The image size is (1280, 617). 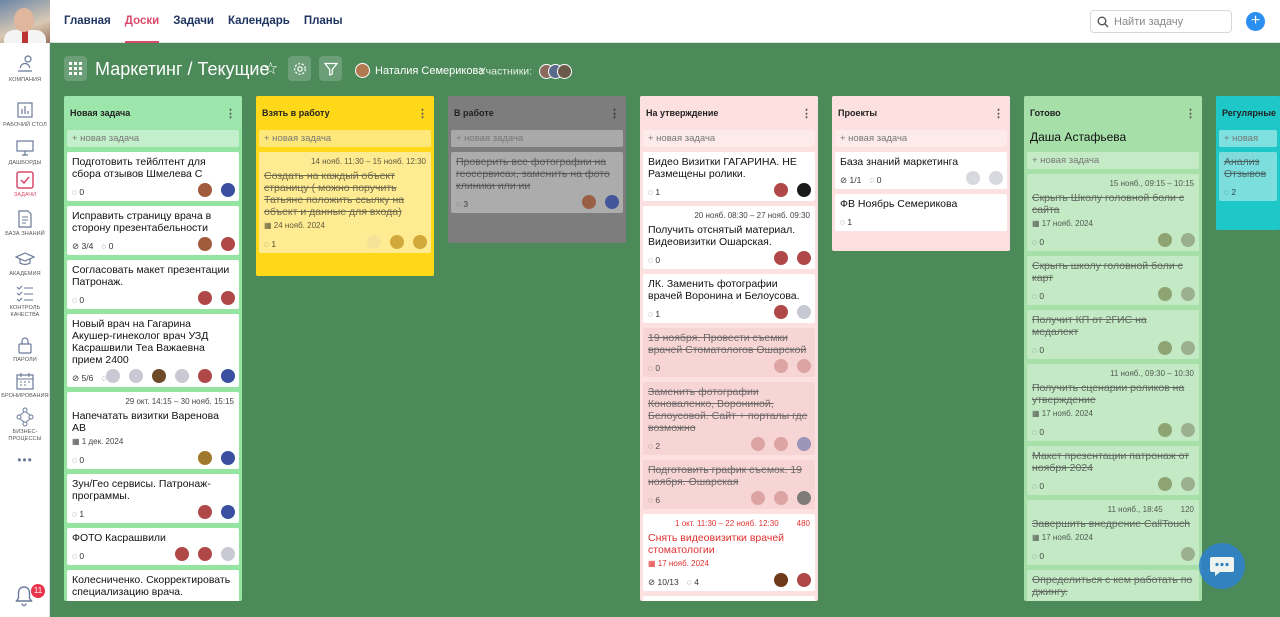 I want to click on filter-button, so click(x=330, y=68).